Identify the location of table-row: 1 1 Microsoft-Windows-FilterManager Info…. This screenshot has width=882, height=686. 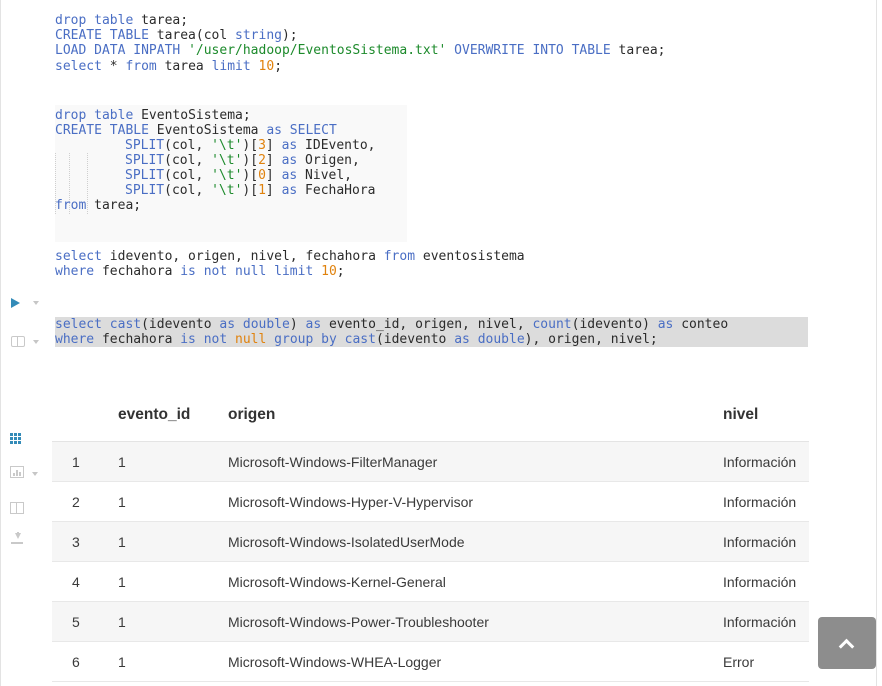
(430, 462).